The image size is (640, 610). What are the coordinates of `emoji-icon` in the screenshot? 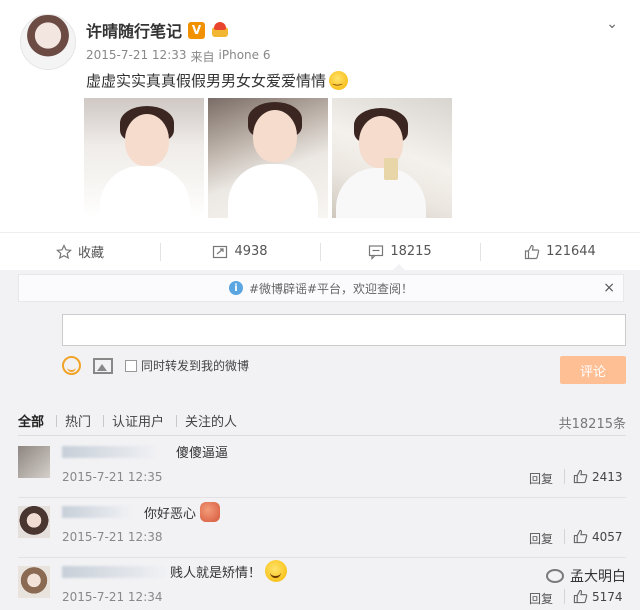 It's located at (71, 365).